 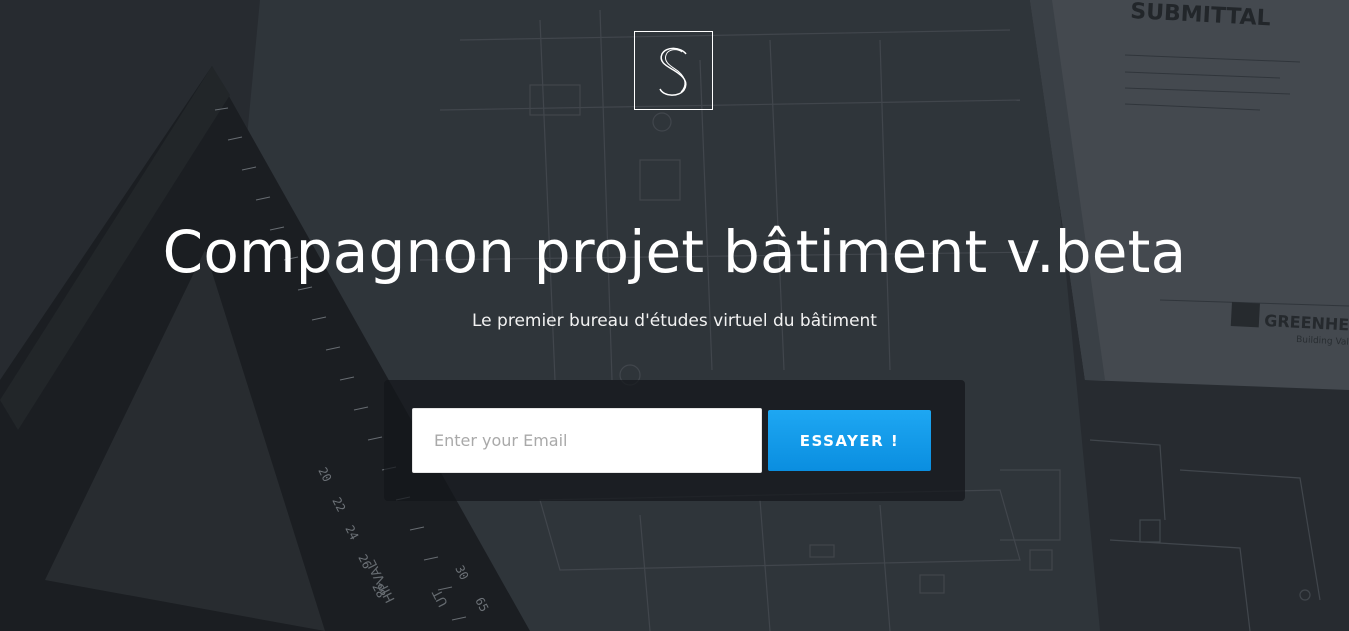 What do you see at coordinates (587, 440) in the screenshot?
I see `email-input` at bounding box center [587, 440].